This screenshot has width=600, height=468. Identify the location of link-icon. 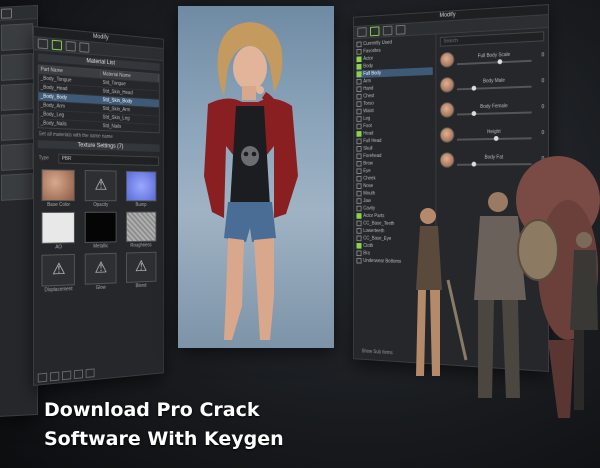
(67, 375).